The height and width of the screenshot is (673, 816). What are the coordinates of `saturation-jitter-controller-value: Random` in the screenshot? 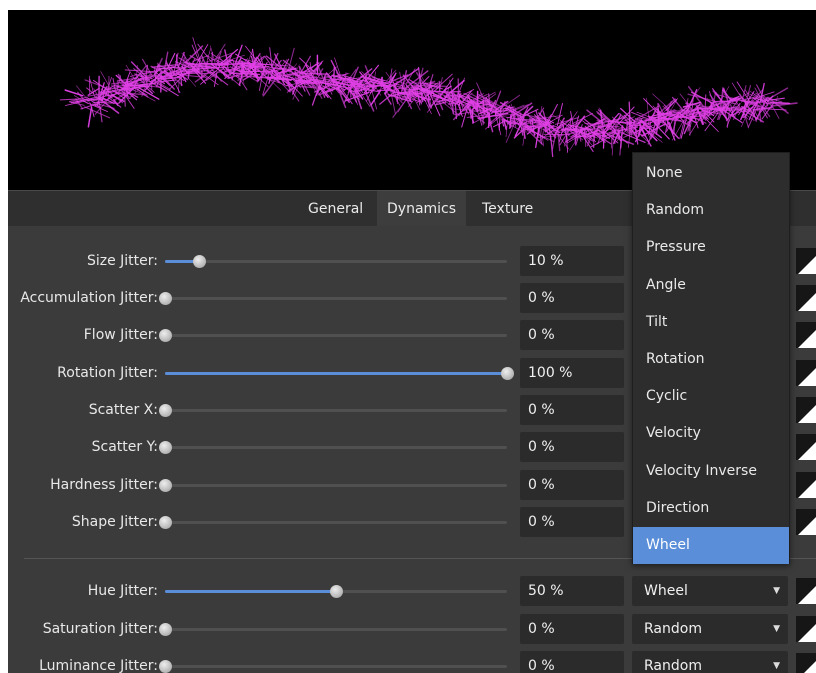 It's located at (673, 629).